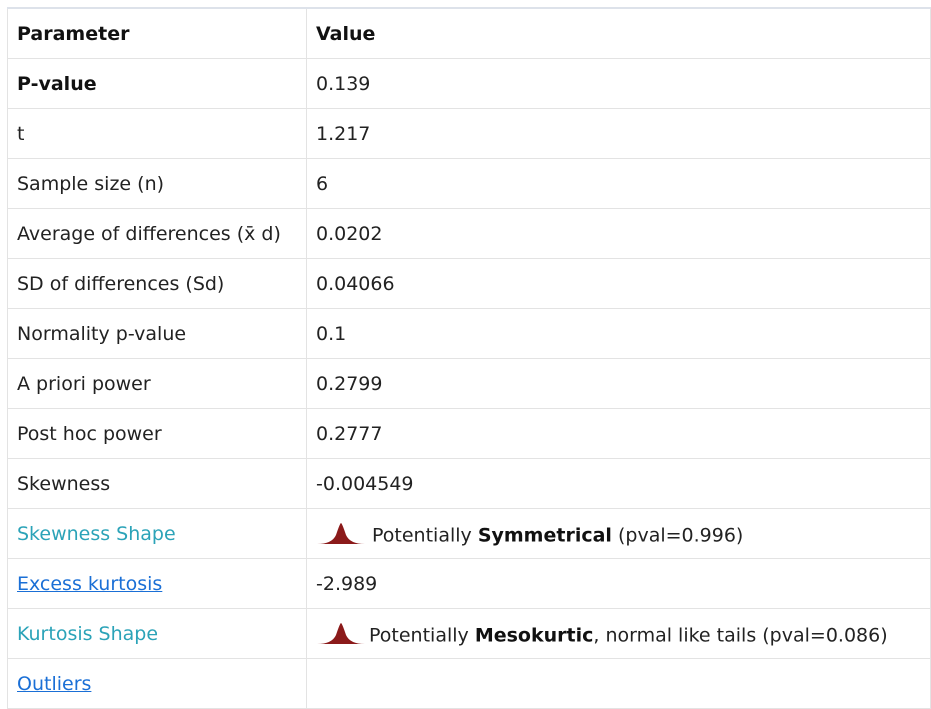 Image resolution: width=931 pixels, height=709 pixels. Describe the element at coordinates (157, 133) in the screenshot. I see `row-label-t: t` at that location.